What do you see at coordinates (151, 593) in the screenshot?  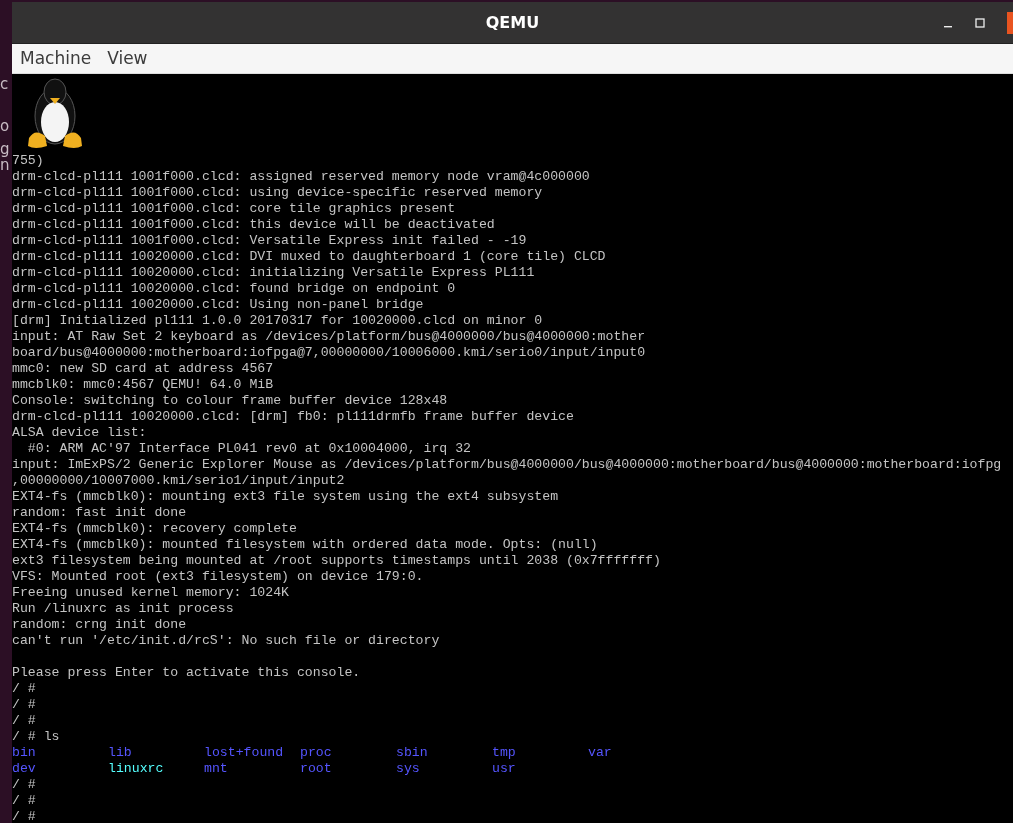 I see `console-line: Freeing unused kernel memory: 1024K` at bounding box center [151, 593].